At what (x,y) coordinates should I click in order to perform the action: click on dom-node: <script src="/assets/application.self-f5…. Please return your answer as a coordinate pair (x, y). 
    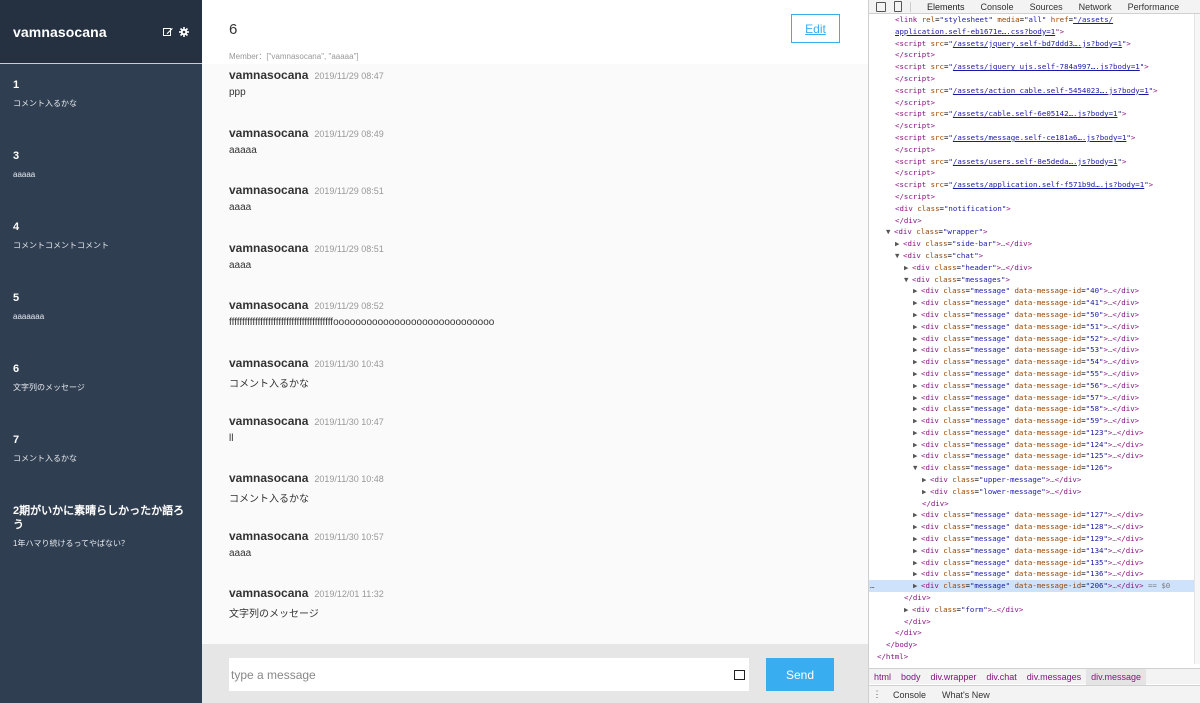
    Looking at the image, I should click on (1031, 185).